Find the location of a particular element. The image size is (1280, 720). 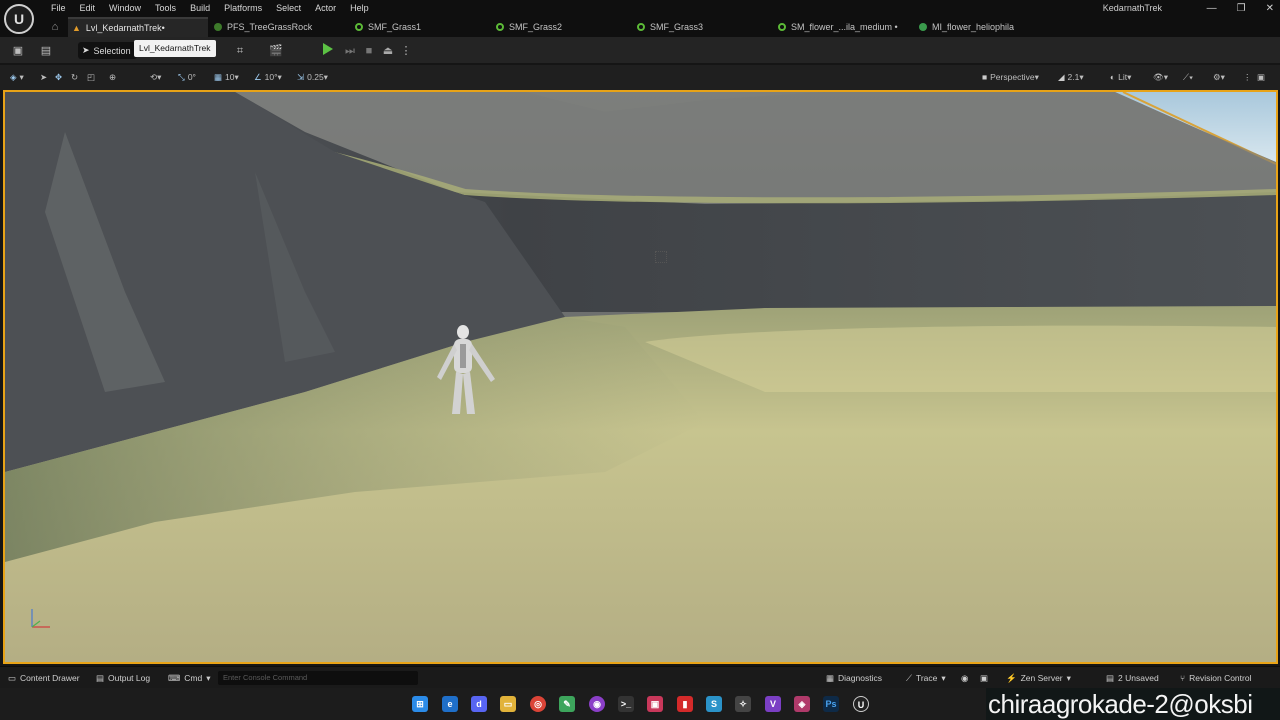

restore-button: ❐ is located at coordinates (1241, 8).